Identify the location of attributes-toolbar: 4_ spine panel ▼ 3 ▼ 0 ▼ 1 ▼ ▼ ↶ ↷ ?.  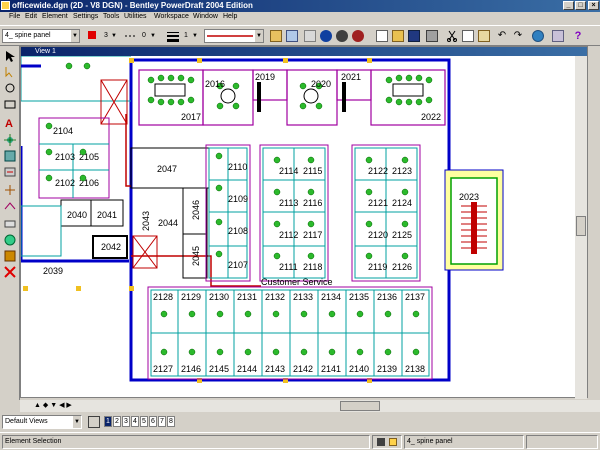
(300, 35).